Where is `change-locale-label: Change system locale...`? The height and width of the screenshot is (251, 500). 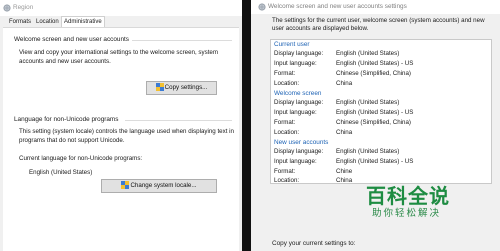
change-locale-label: Change system locale... is located at coordinates (163, 185).